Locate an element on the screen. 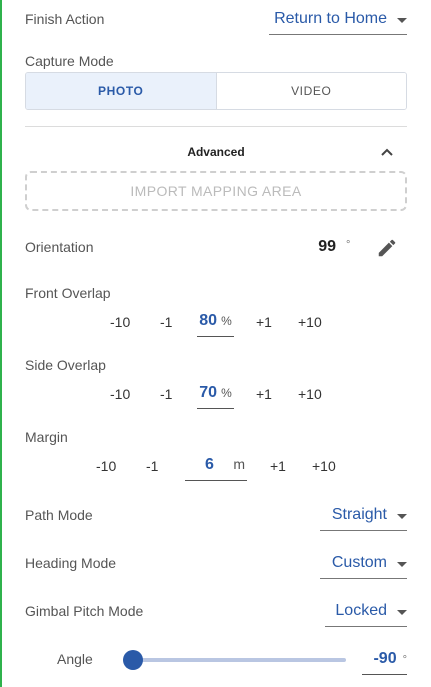 This screenshot has height=687, width=431. gimbal-pitch-mode-select: Locked is located at coordinates (366, 614).